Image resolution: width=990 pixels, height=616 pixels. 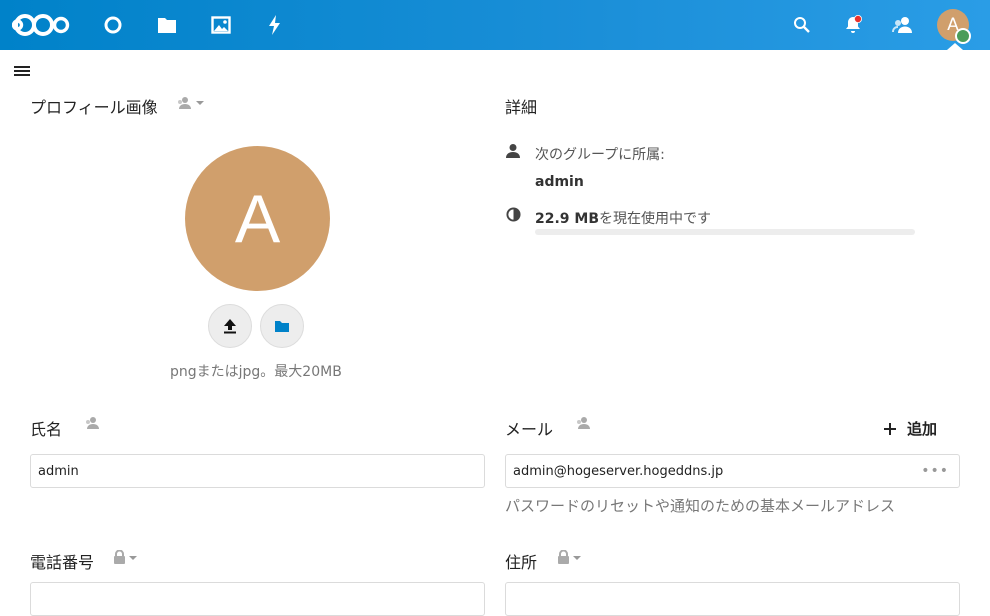 What do you see at coordinates (256, 372) in the screenshot?
I see `avatar-file-hint: pngまたはjpg。最大20MB` at bounding box center [256, 372].